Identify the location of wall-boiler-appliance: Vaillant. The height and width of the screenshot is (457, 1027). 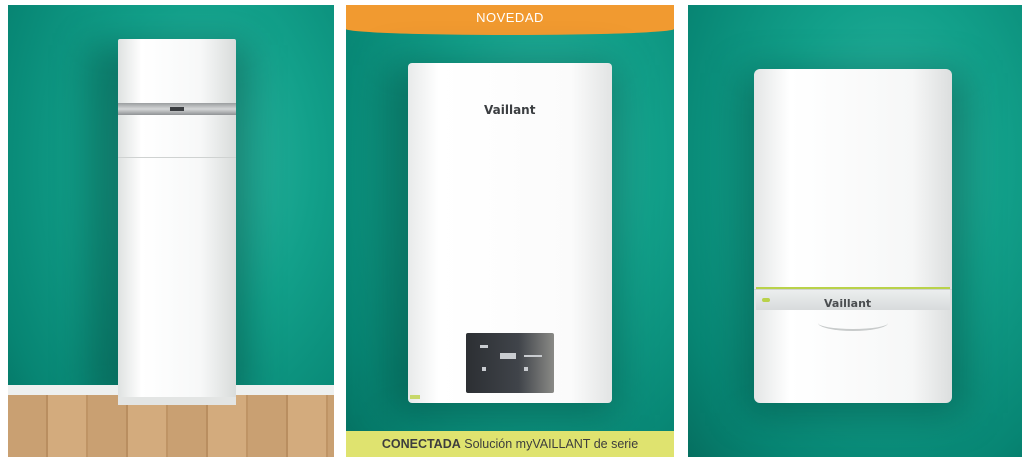
(510, 233).